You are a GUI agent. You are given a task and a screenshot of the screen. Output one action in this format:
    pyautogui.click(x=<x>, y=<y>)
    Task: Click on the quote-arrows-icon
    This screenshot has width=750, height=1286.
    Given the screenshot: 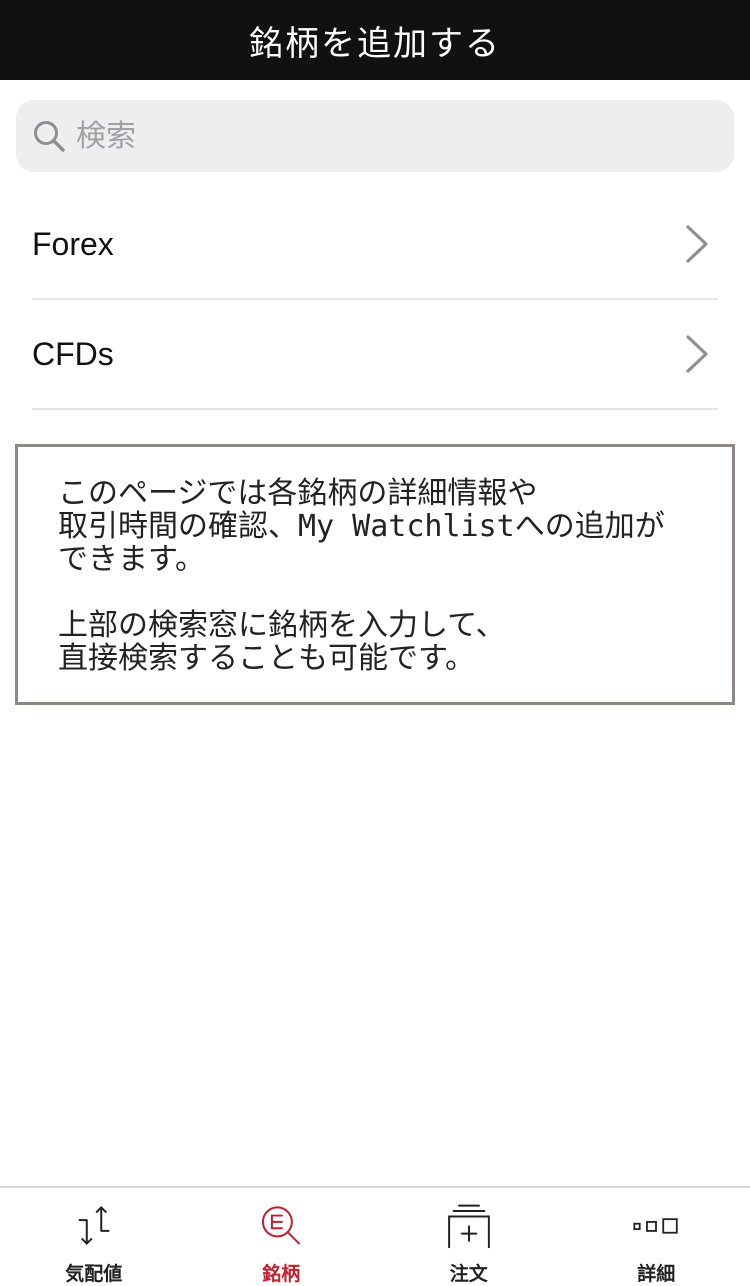 What is the action you would take?
    pyautogui.click(x=94, y=1225)
    